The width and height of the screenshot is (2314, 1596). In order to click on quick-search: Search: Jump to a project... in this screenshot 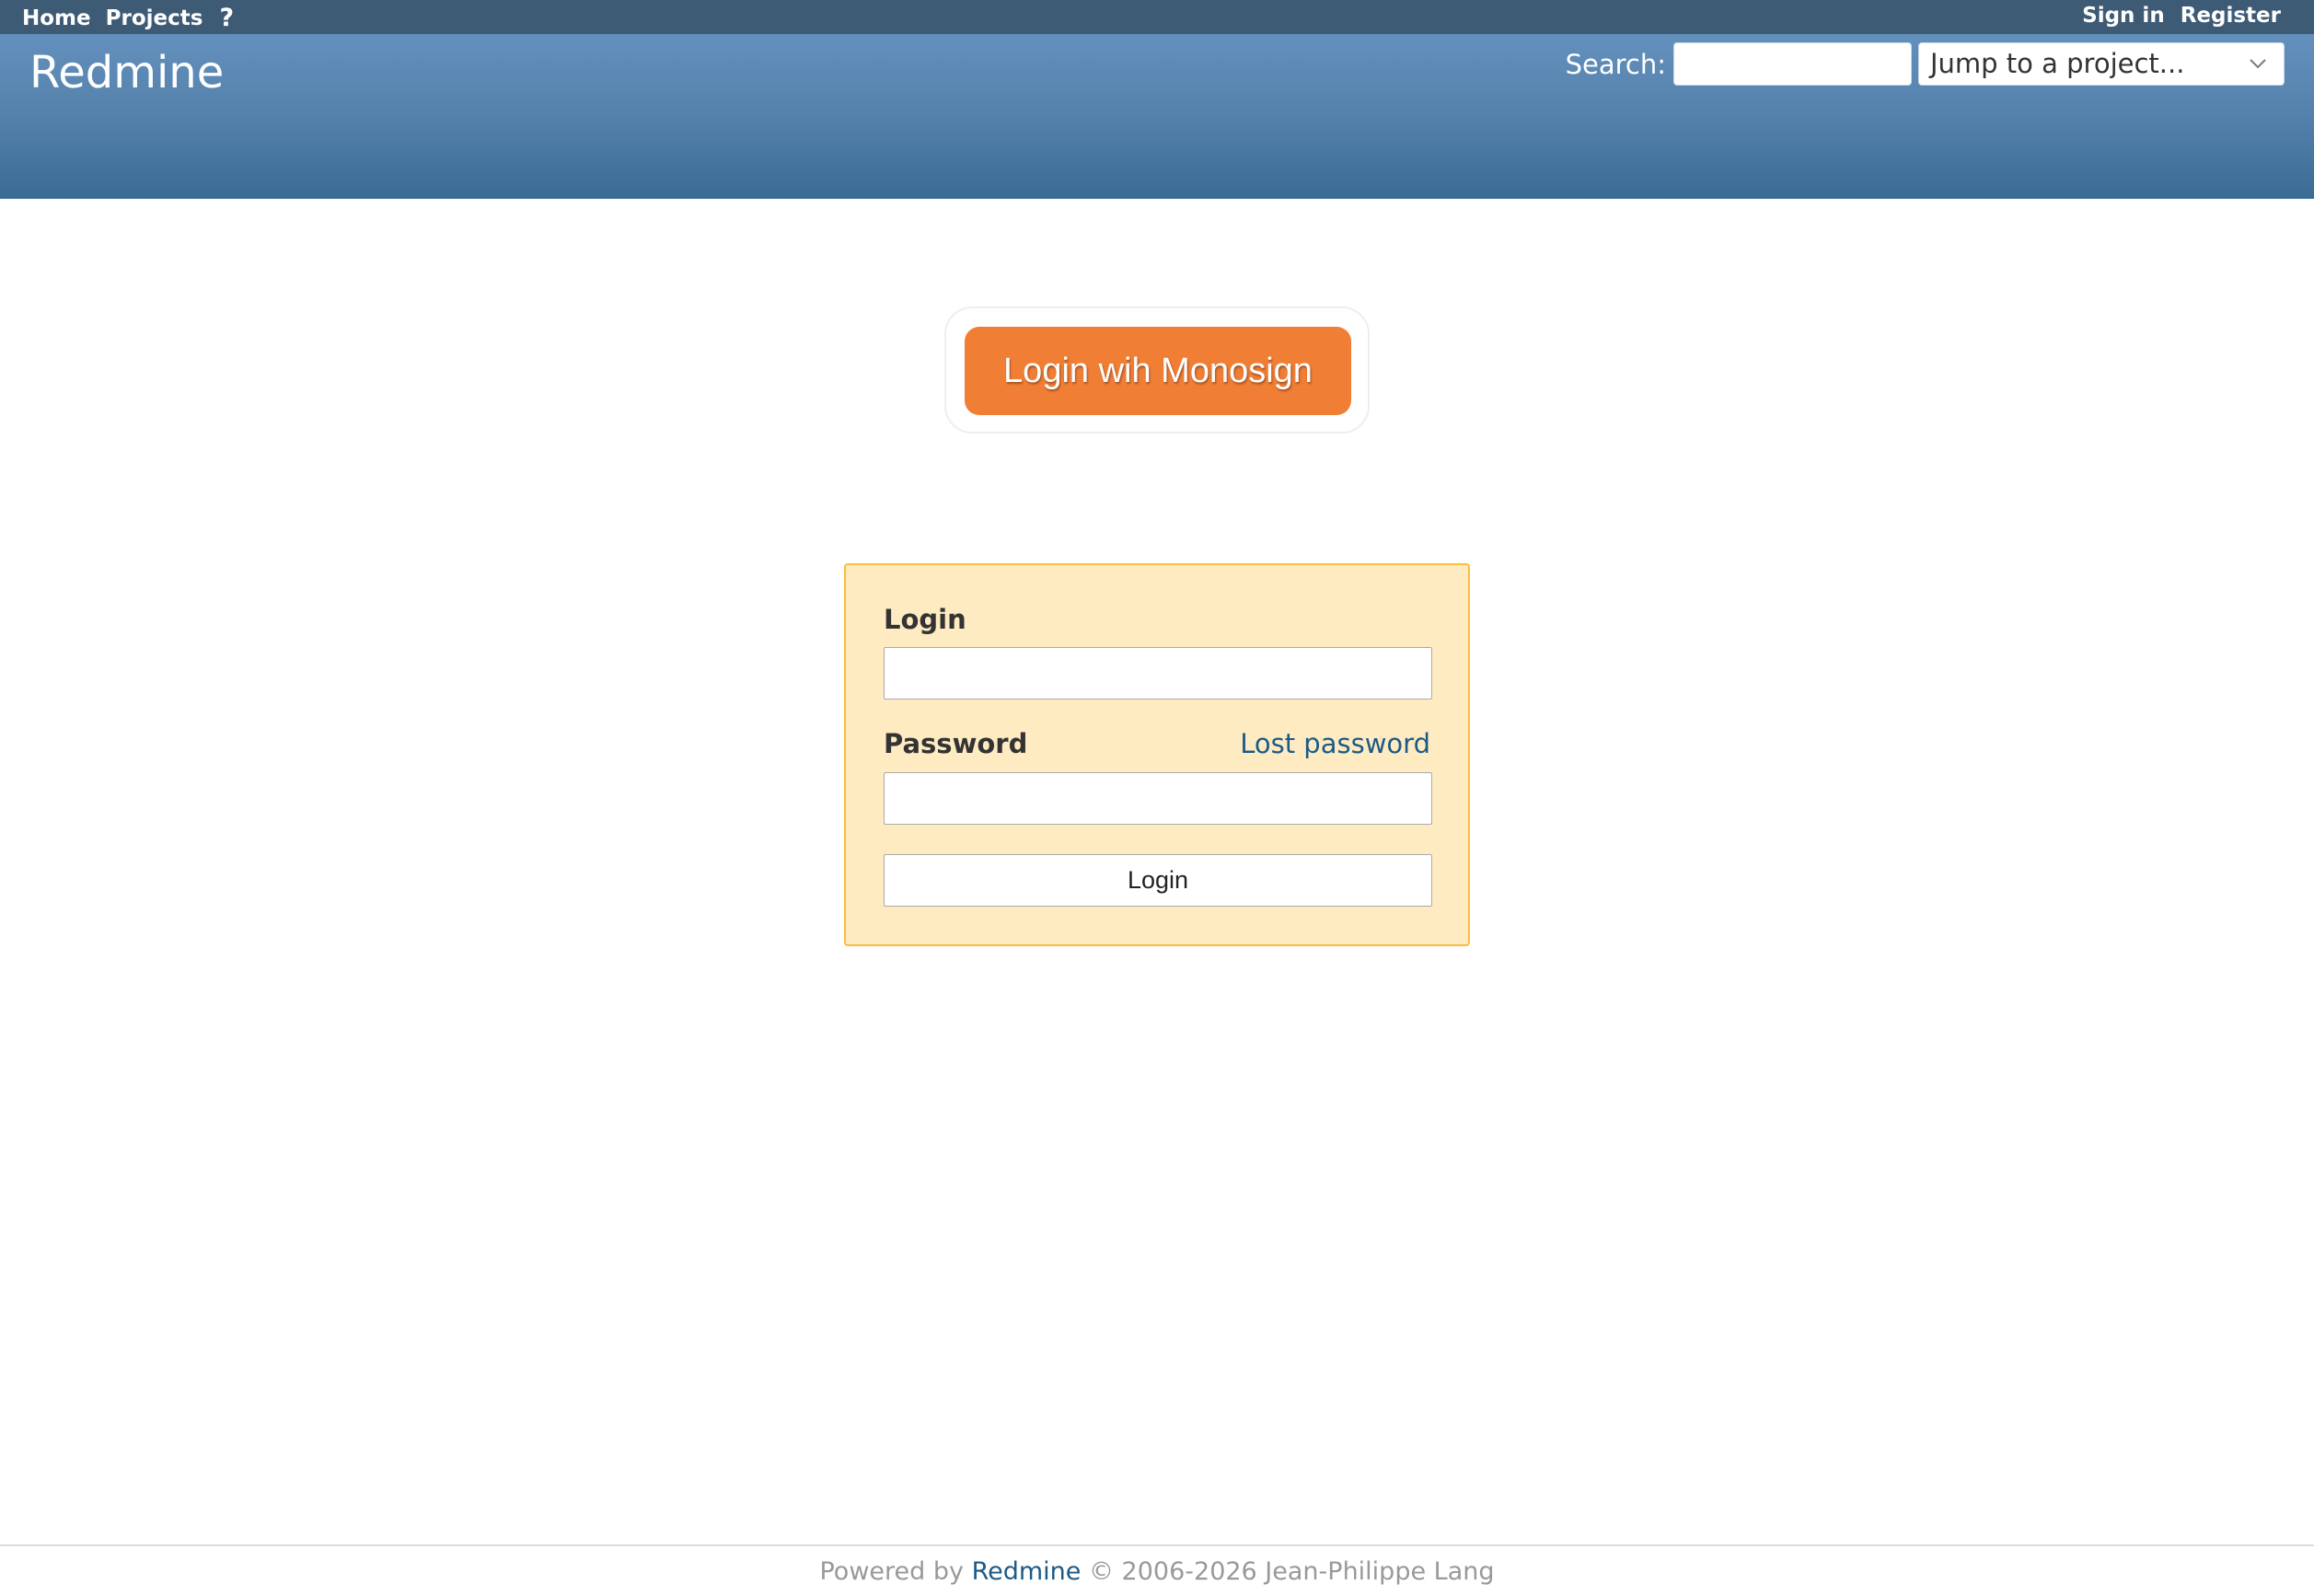, I will do `click(1925, 64)`.